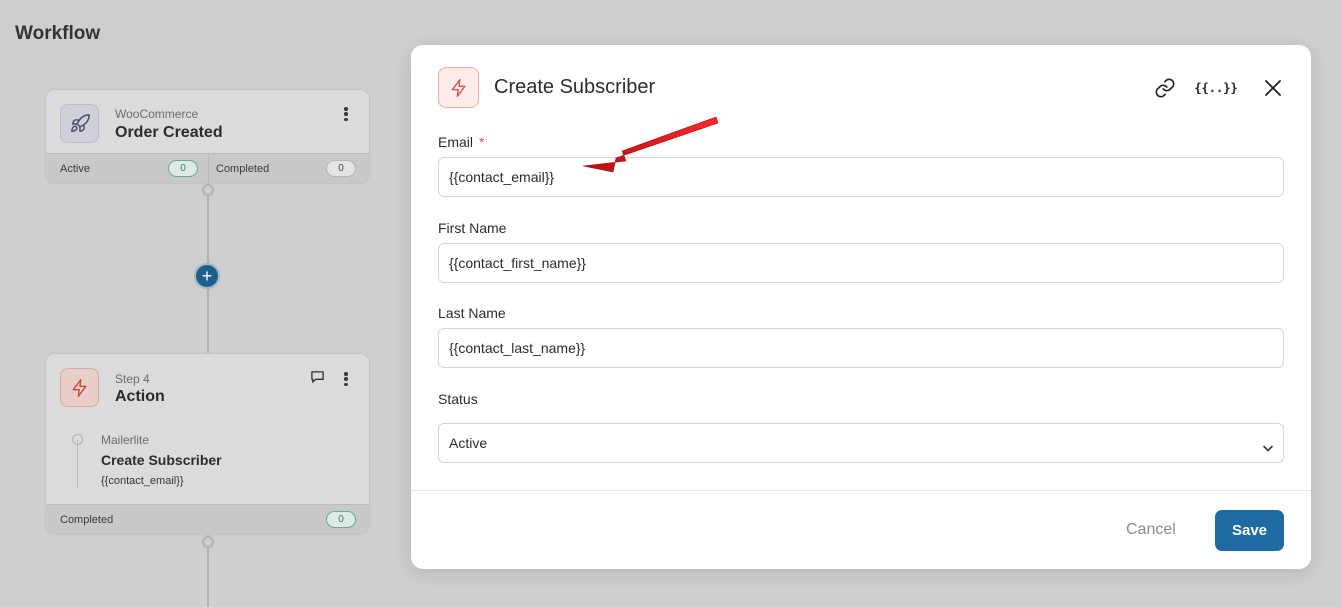  What do you see at coordinates (207, 519) in the screenshot?
I see `action-footer: Completed 0` at bounding box center [207, 519].